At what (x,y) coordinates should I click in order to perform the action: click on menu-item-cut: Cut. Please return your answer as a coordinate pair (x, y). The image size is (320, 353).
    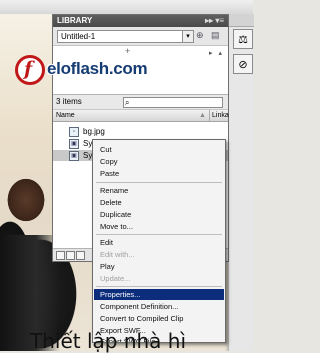
    Looking at the image, I should click on (159, 149).